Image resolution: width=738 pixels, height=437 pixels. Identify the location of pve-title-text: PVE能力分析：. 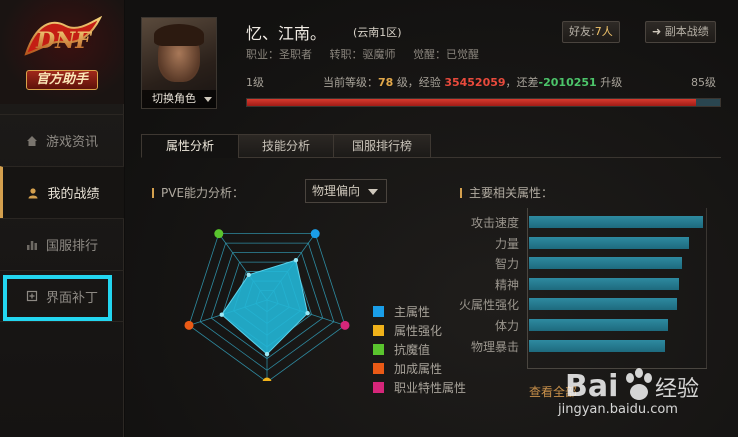
(203, 193).